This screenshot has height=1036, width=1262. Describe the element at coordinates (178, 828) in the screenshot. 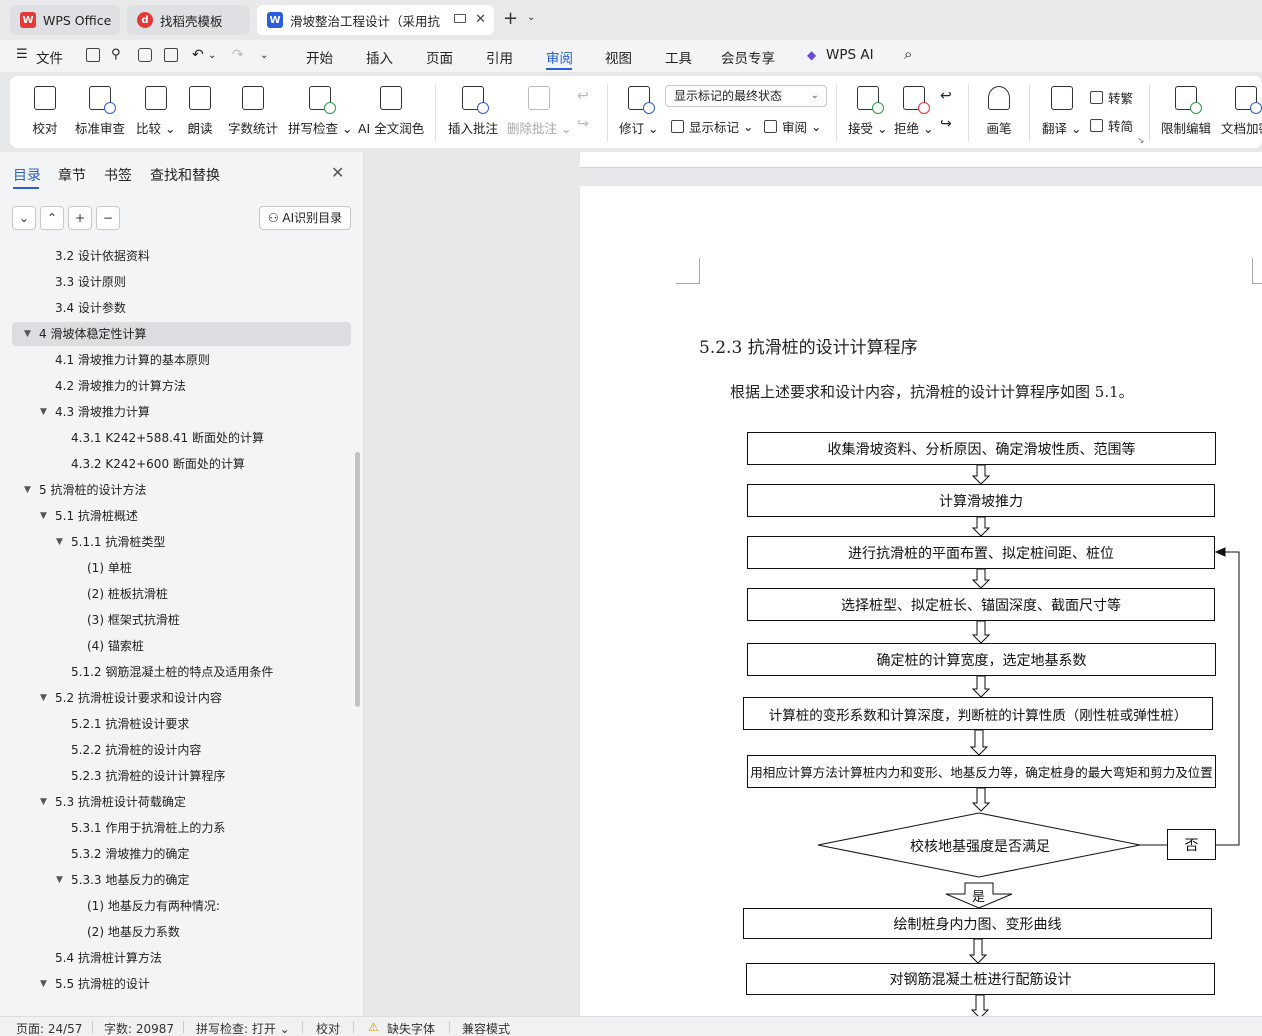

I see `toc-item: 5.3.1 作用于抗滑桩上的力系` at that location.